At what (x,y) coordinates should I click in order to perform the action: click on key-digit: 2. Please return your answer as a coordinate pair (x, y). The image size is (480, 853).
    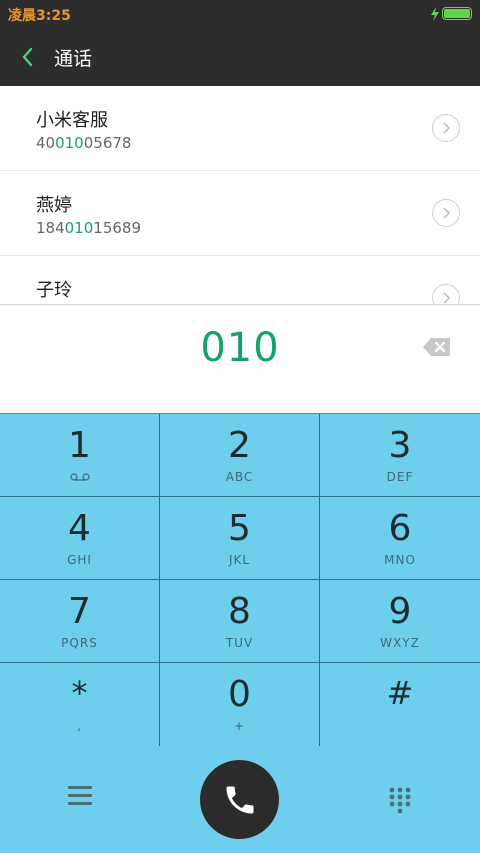
    Looking at the image, I should click on (239, 445).